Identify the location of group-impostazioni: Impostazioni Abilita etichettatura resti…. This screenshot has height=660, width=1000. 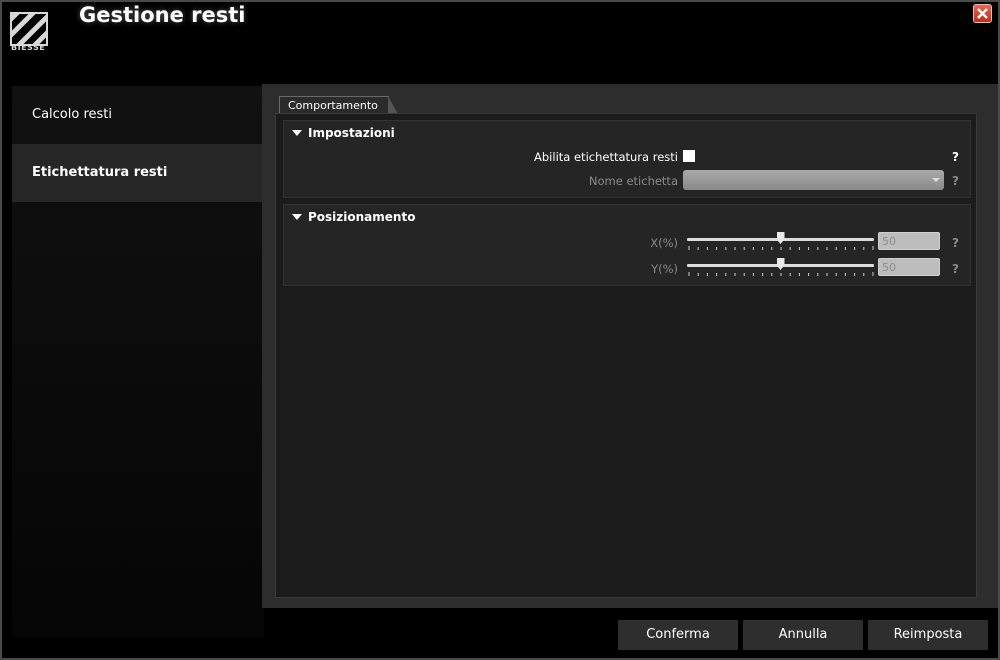
(627, 159).